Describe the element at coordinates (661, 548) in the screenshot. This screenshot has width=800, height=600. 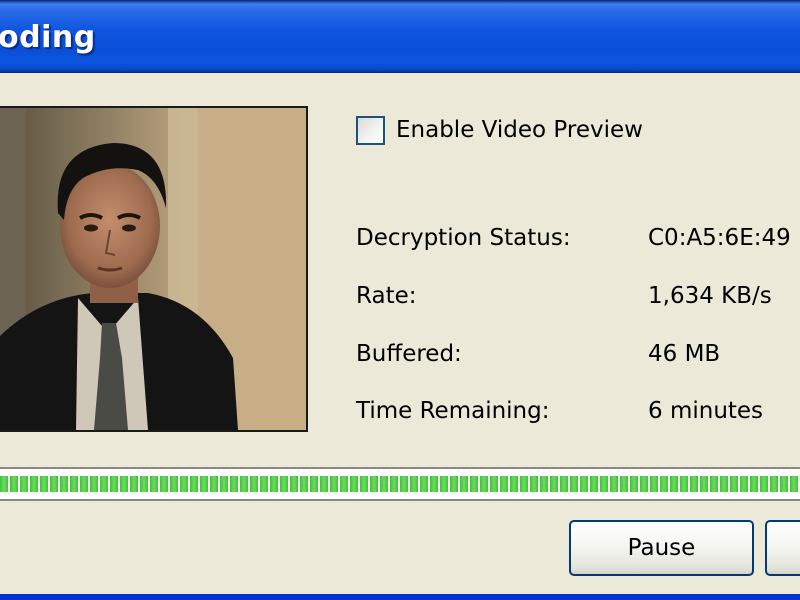
I see `pause-button: Pause` at that location.